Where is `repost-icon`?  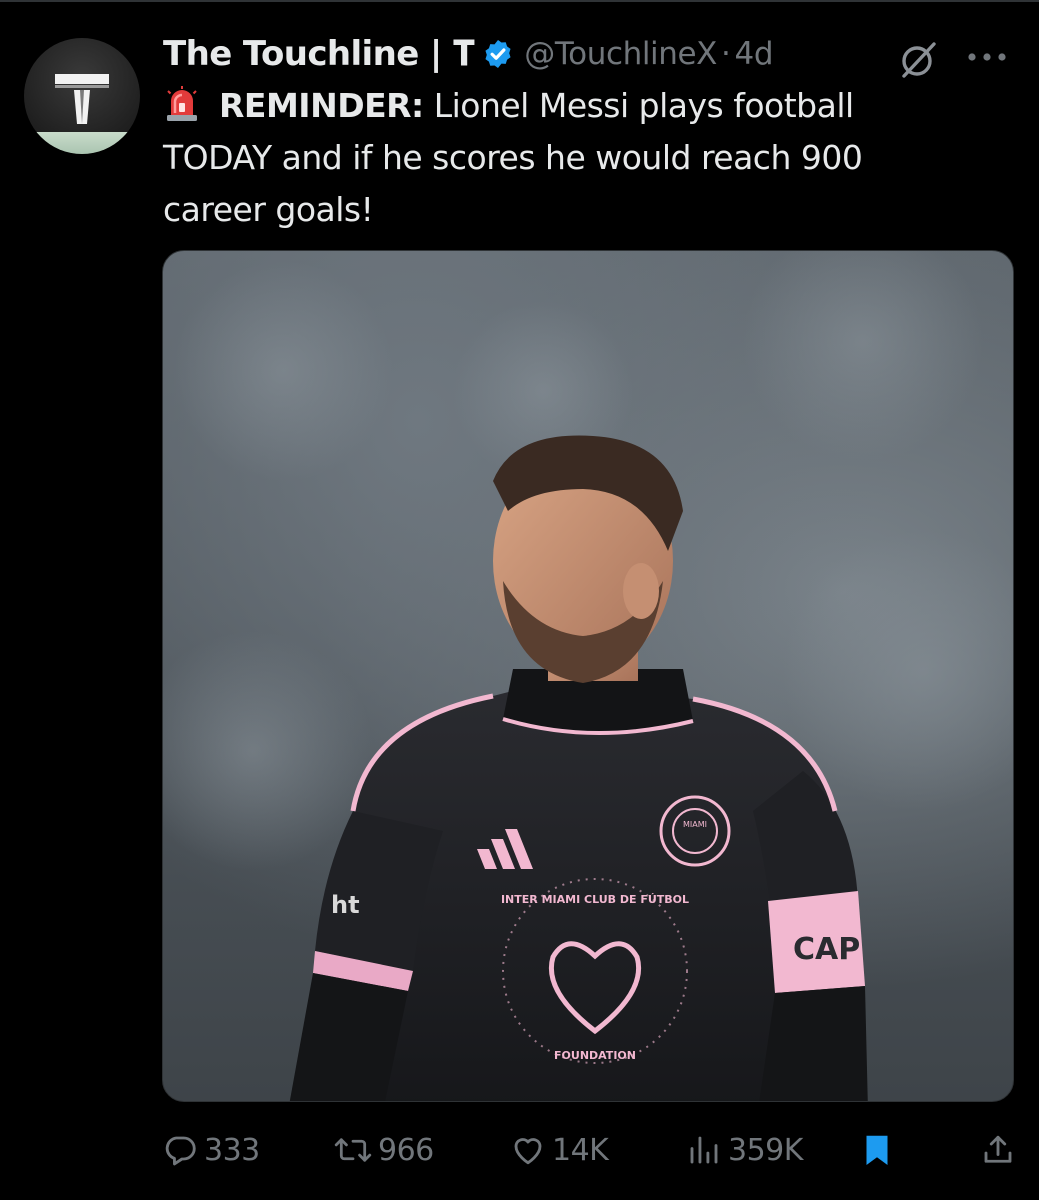 repost-icon is located at coordinates (353, 1150).